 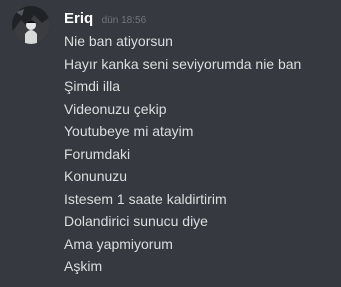 I want to click on message-line: Nie ban atiyorsun, so click(x=118, y=41).